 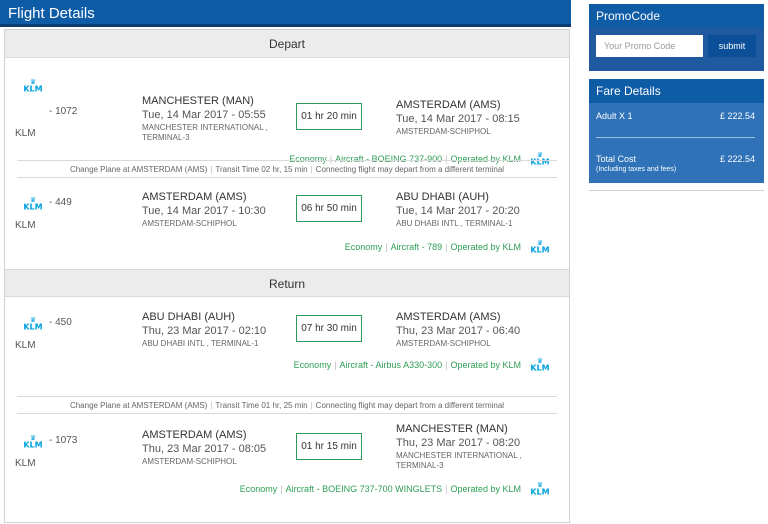 I want to click on departure-datetime: Tue, 14 Mar 2017 - 05:55, so click(x=204, y=115).